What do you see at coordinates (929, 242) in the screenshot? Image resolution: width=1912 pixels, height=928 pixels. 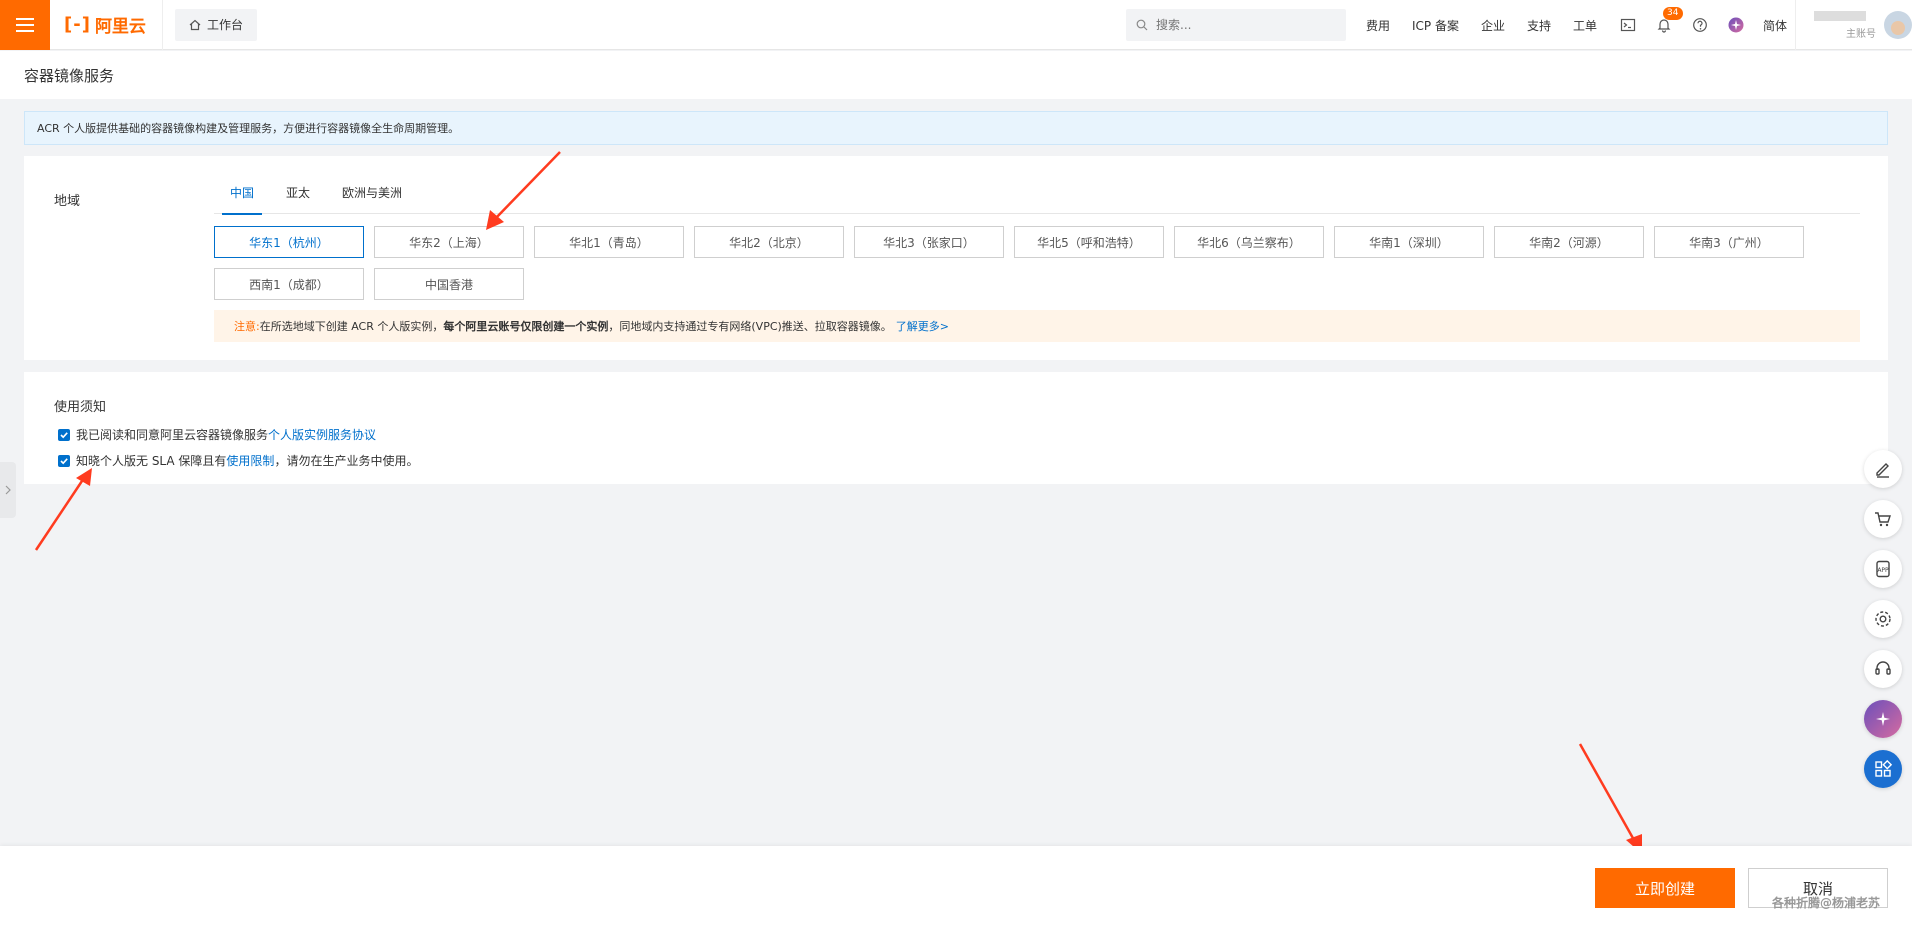 I see `region-option-zhangjiakou: 华北3（张家口）` at bounding box center [929, 242].